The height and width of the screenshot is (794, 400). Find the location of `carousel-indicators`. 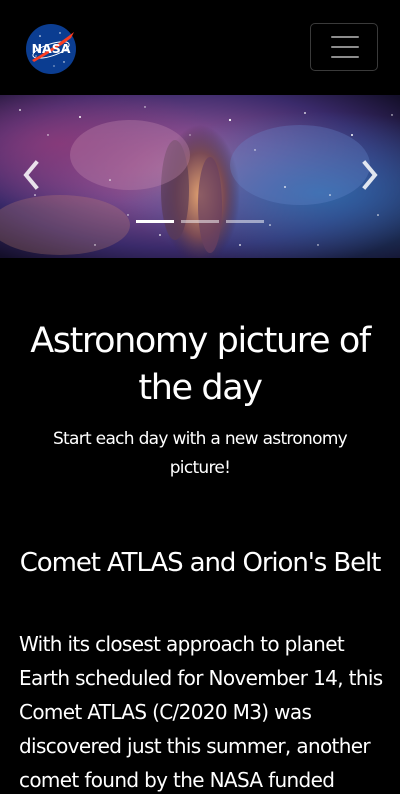

carousel-indicators is located at coordinates (200, 224).